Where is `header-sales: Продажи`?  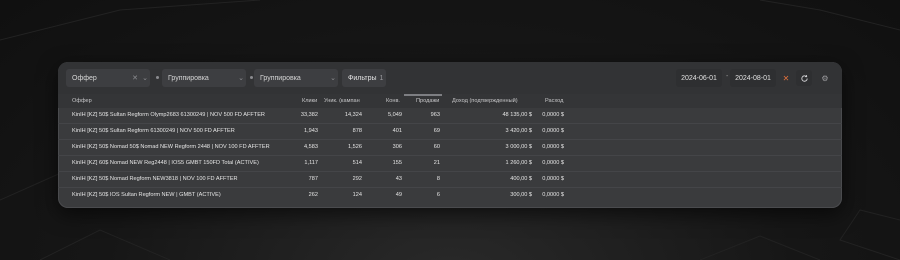
header-sales: Продажи is located at coordinates (427, 101).